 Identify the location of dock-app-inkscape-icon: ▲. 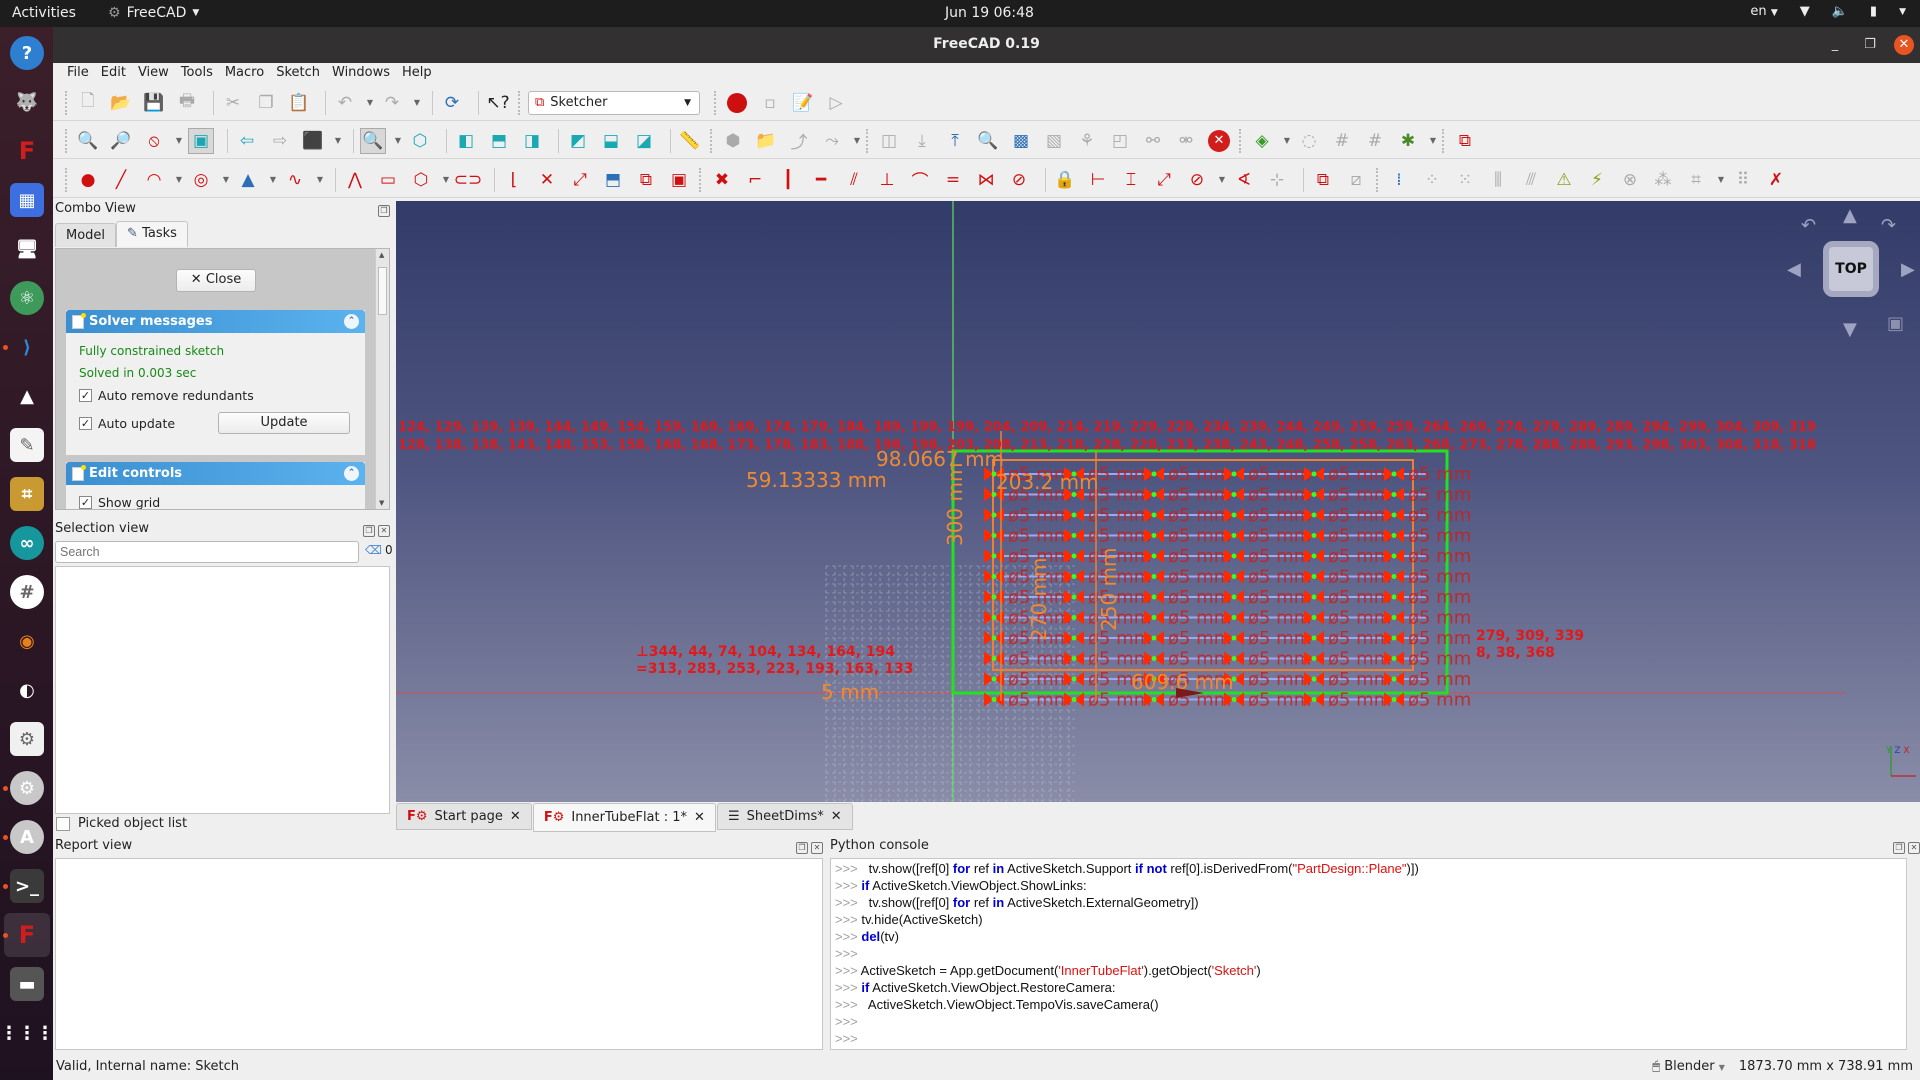
(27, 396).